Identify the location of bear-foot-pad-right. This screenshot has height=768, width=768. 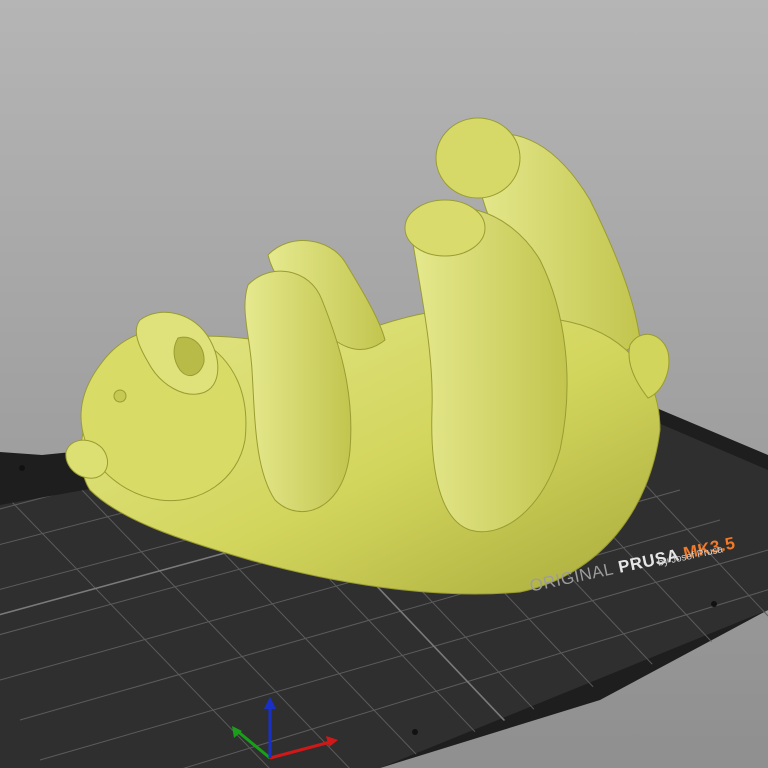
(478, 158).